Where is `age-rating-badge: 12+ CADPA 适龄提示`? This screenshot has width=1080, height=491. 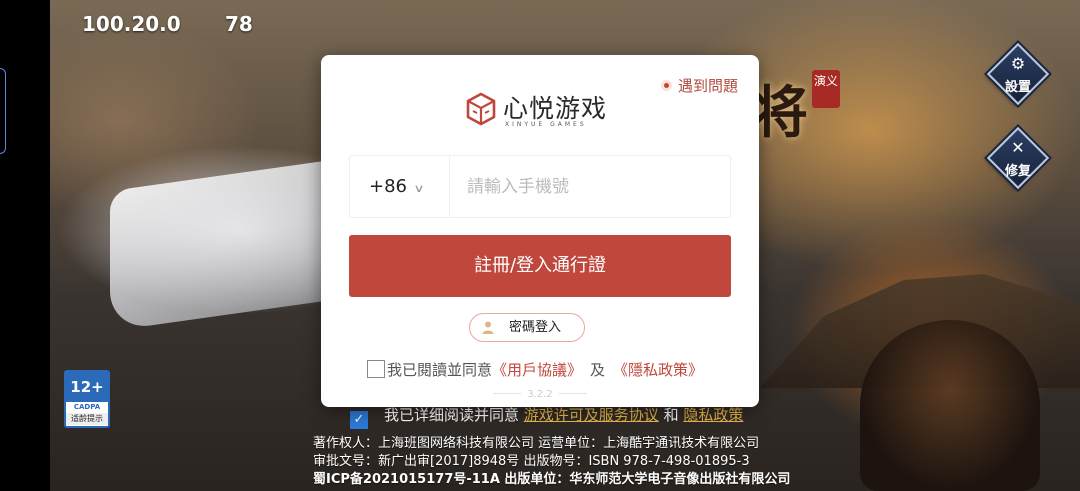
age-rating-badge: 12+ CADPA 适龄提示 is located at coordinates (87, 399).